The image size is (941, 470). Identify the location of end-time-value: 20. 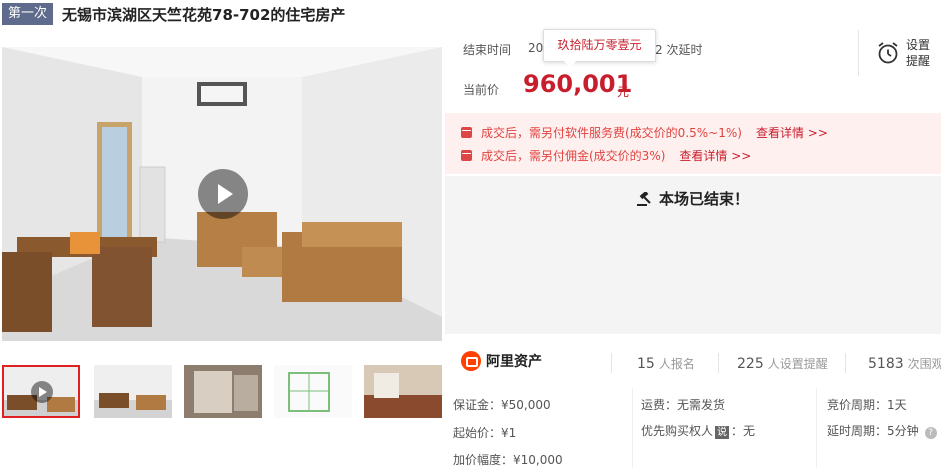
(536, 48).